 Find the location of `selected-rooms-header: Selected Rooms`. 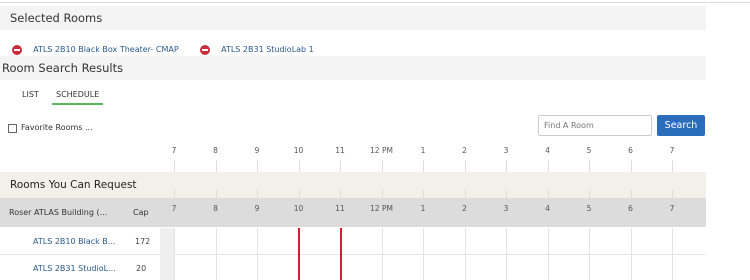

selected-rooms-header: Selected Rooms is located at coordinates (353, 18).